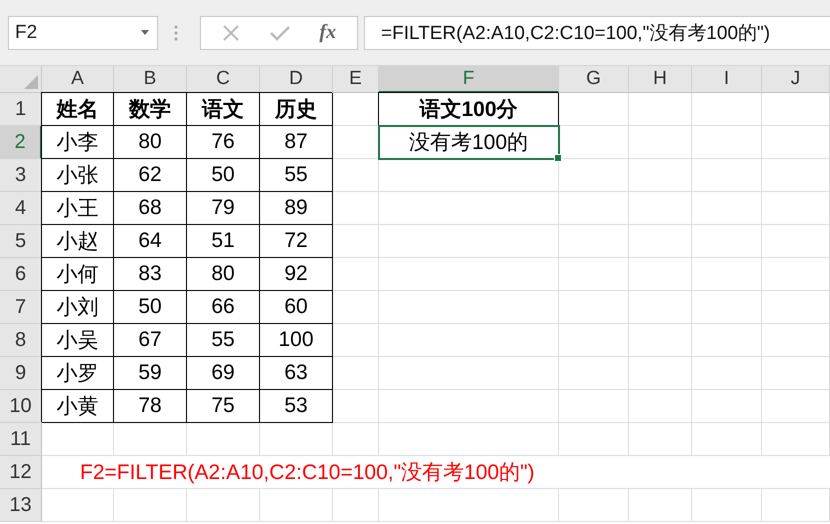 Image resolution: width=830 pixels, height=524 pixels. Describe the element at coordinates (21, 79) in the screenshot. I see `select-all-button` at that location.